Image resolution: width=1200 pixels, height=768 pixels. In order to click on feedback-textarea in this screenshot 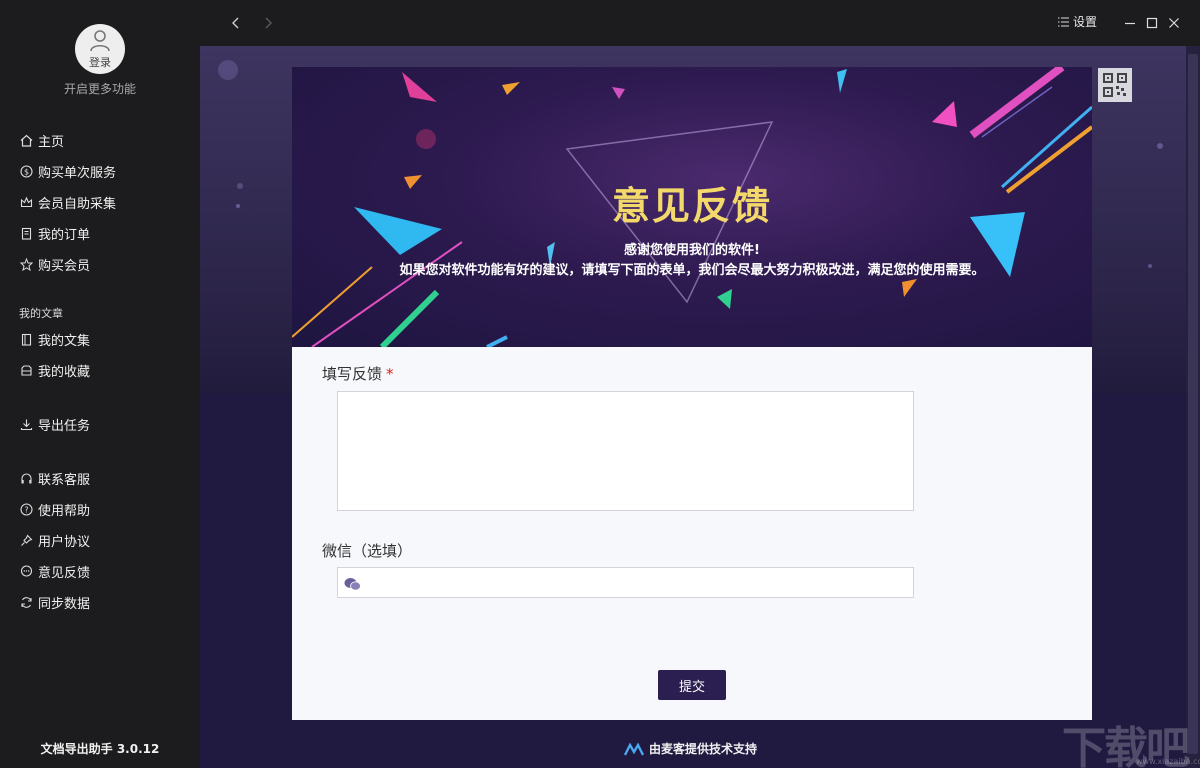, I will do `click(625, 451)`.